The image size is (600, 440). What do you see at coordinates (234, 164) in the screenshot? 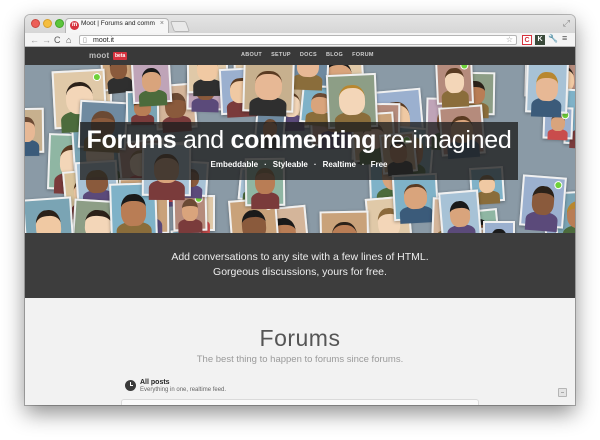
I see `feature-embeddable: Embeddable` at bounding box center [234, 164].